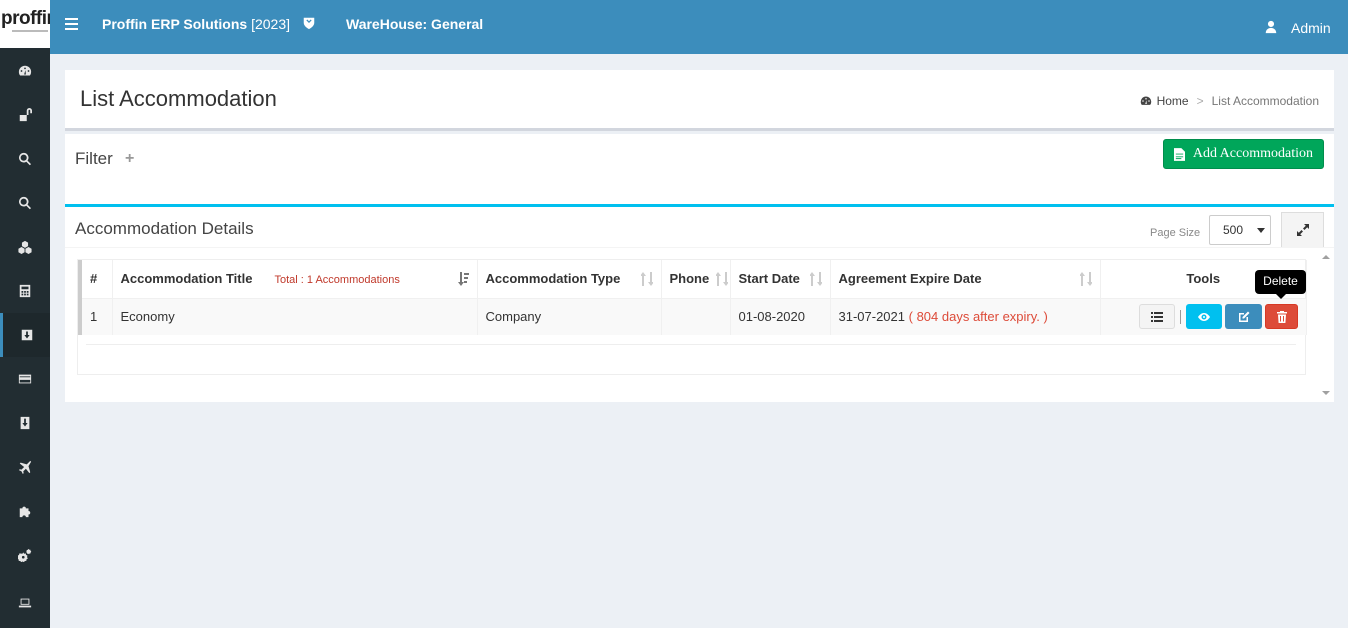 This screenshot has width=1348, height=628. I want to click on column-header-type: Accommodation Type, so click(569, 279).